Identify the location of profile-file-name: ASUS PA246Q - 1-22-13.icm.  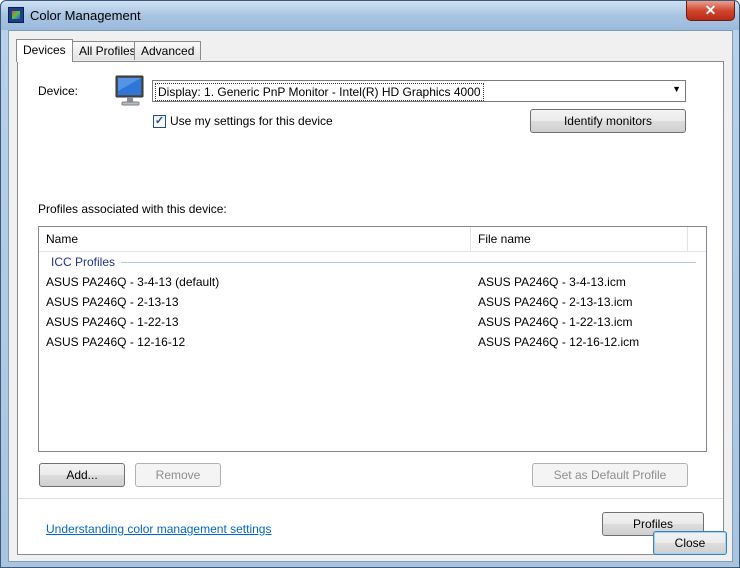
(555, 322).